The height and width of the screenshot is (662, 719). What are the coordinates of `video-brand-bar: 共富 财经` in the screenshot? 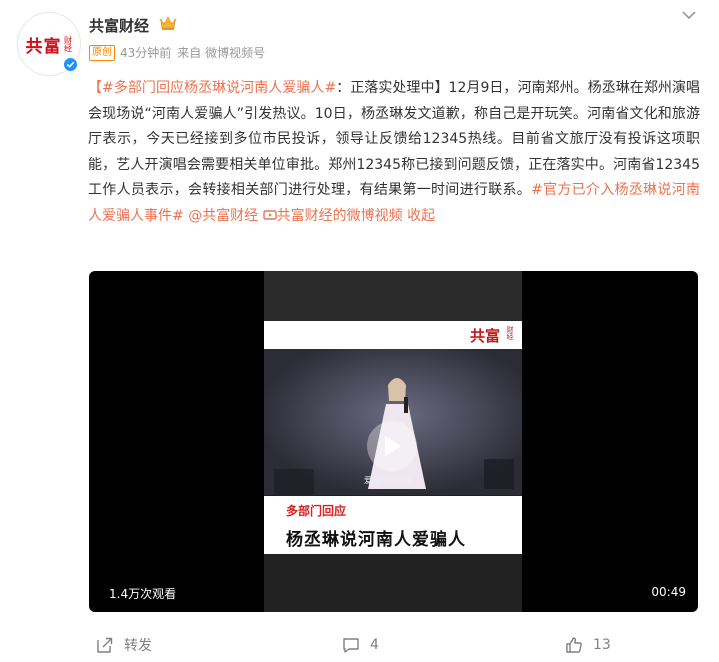 It's located at (393, 335).